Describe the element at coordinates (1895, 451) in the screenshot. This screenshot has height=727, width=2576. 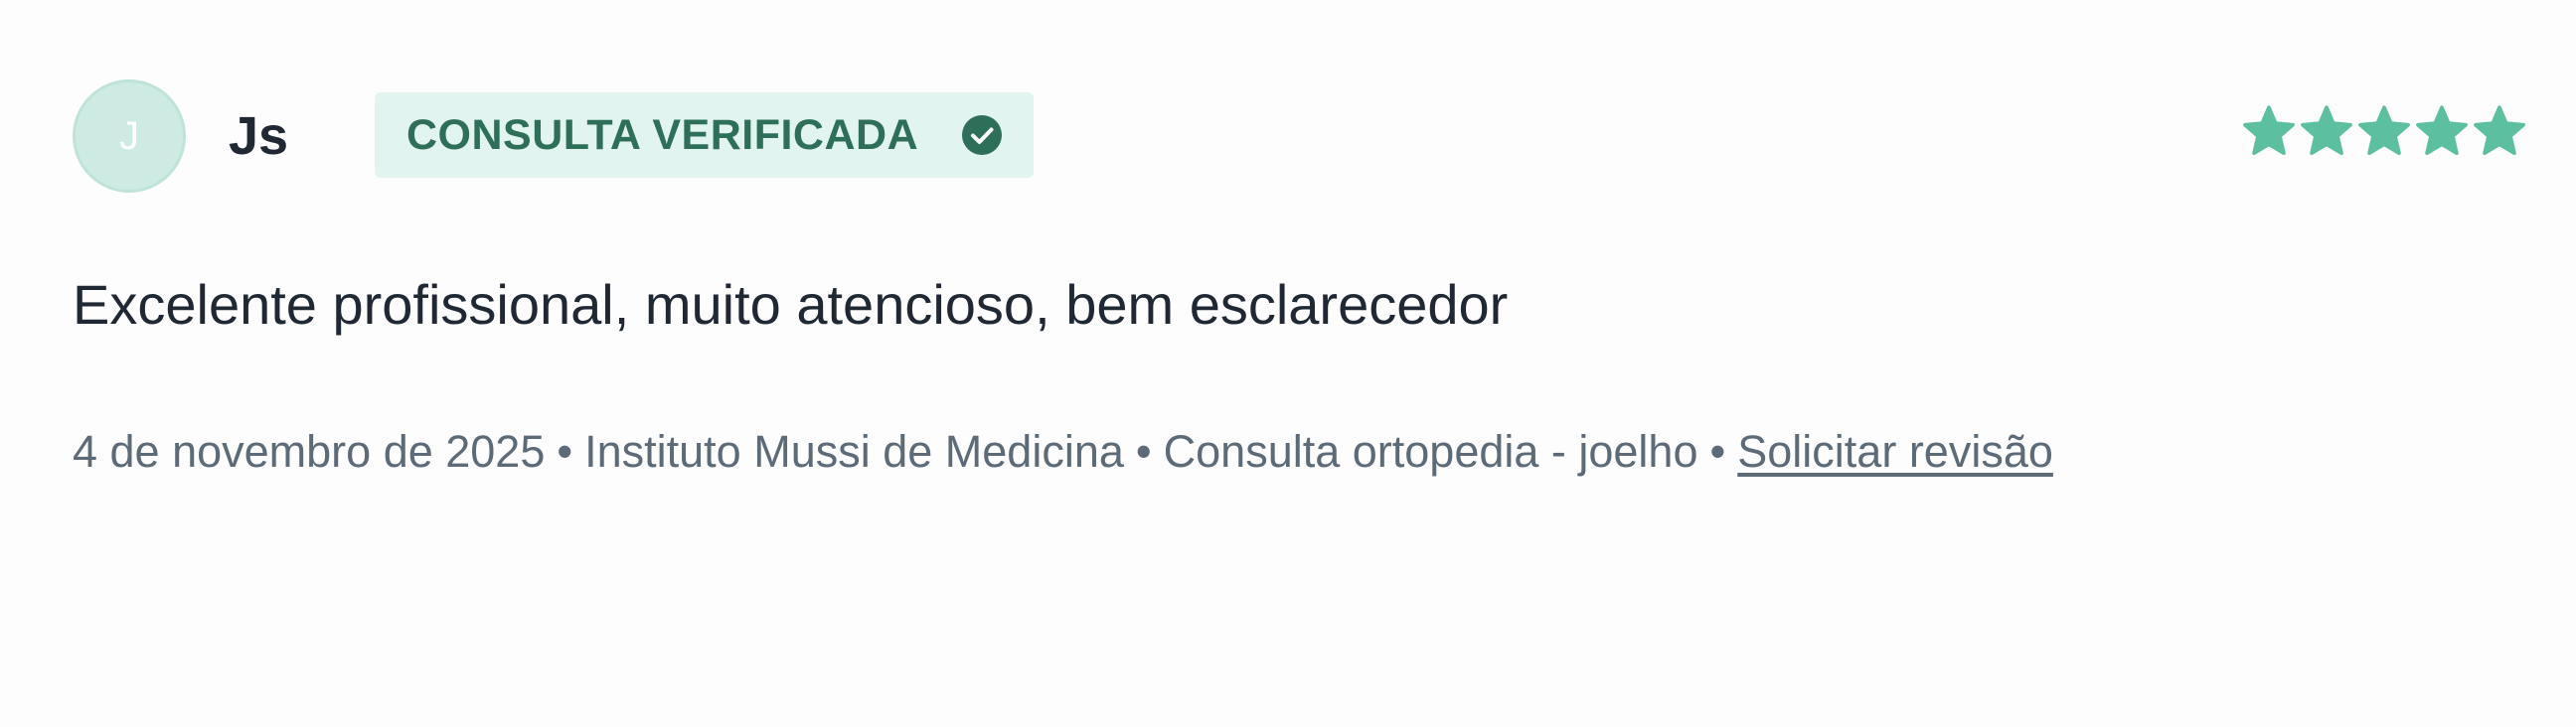
I see `request-revision-link: Solicitar revisão` at that location.